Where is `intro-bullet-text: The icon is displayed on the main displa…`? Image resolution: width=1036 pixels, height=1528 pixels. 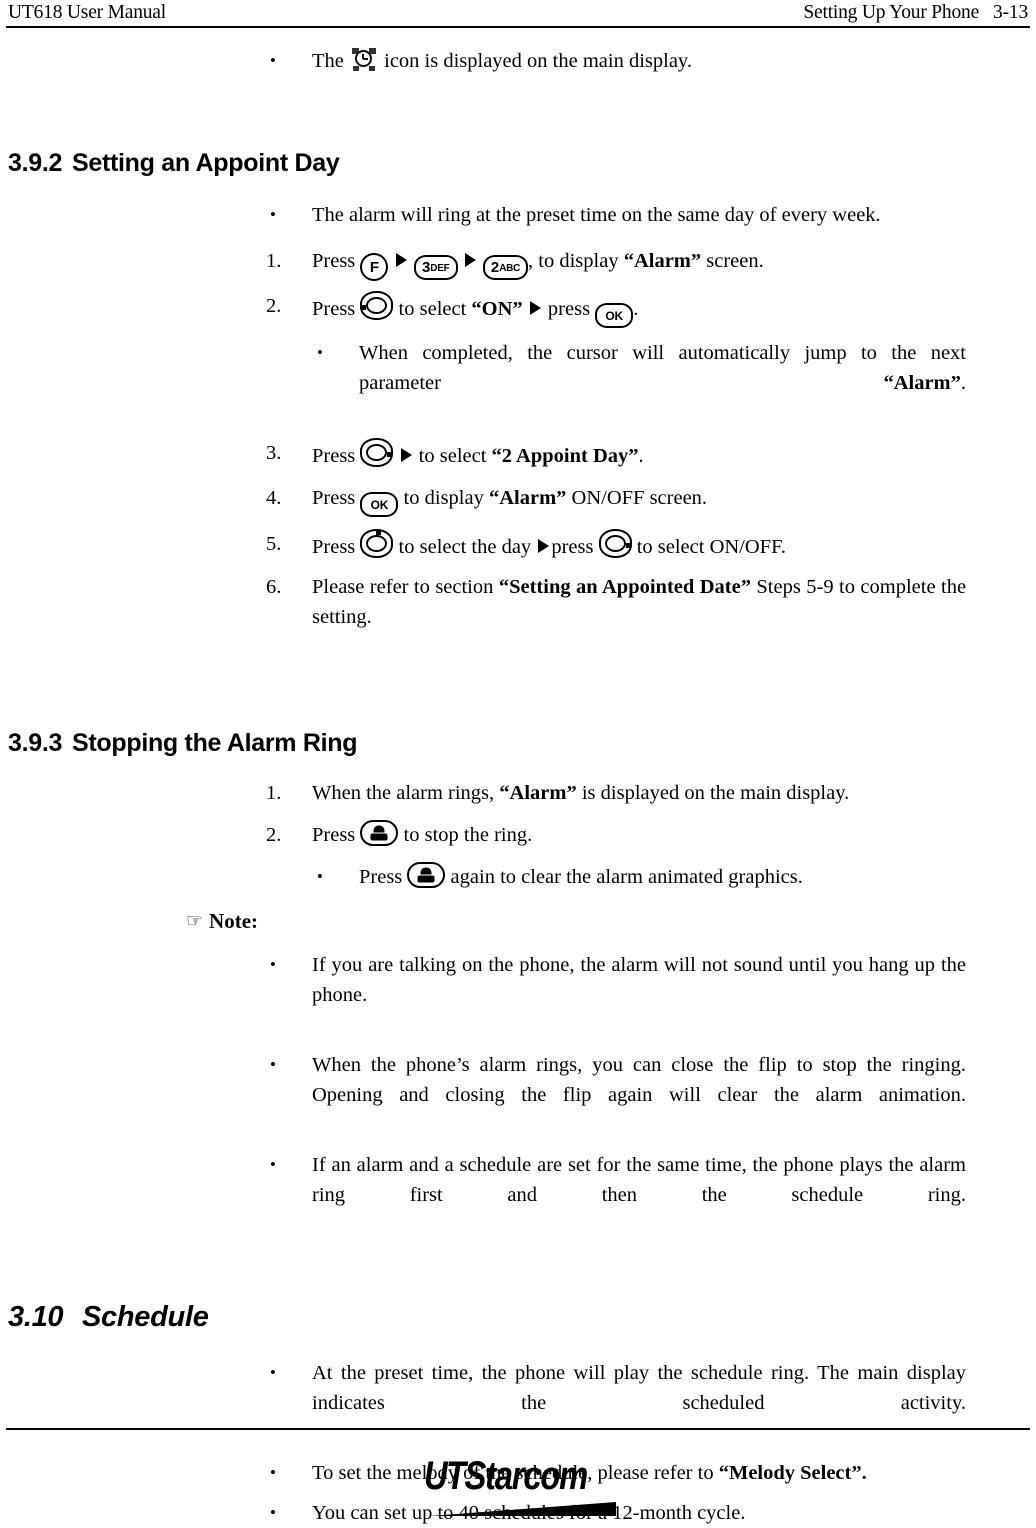
intro-bullet-text: The icon is displayed on the main displa… is located at coordinates (639, 61).